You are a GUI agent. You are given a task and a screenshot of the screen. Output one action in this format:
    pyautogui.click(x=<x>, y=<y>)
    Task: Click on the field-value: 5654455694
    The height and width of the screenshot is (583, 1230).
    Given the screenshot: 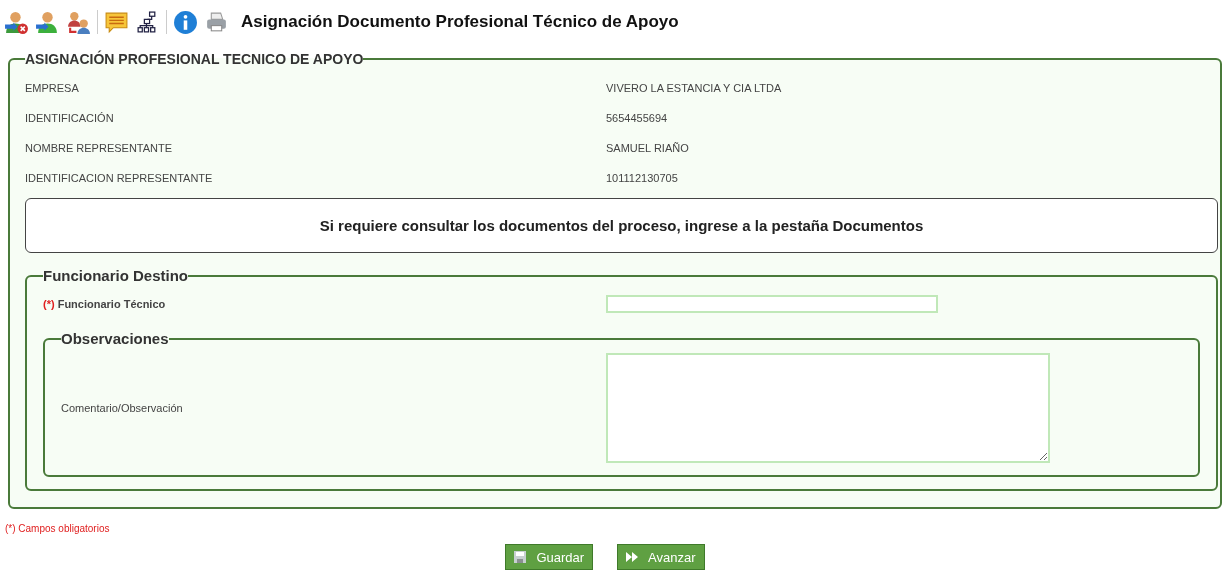 What is the action you would take?
    pyautogui.click(x=637, y=118)
    